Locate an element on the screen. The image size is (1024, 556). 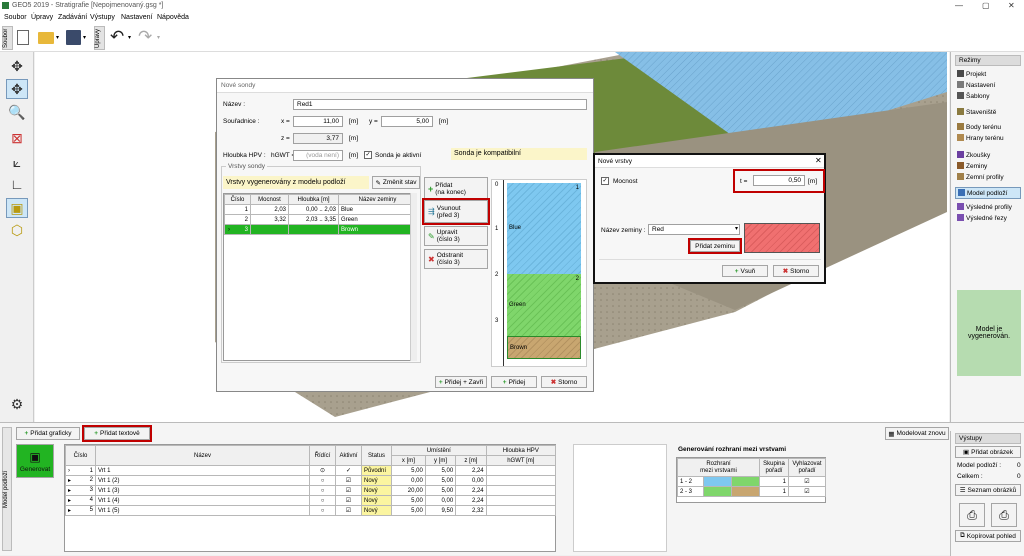
control-radio-checked: ⊙ is located at coordinates (322, 471).